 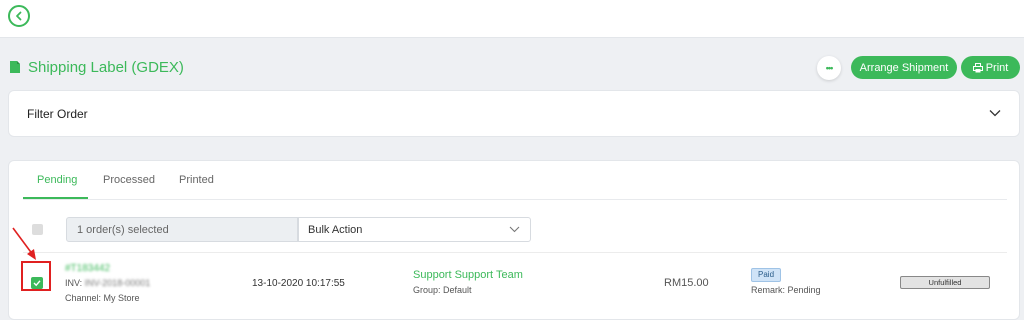 What do you see at coordinates (766, 275) in the screenshot?
I see `payment-status-badge: Paid` at bounding box center [766, 275].